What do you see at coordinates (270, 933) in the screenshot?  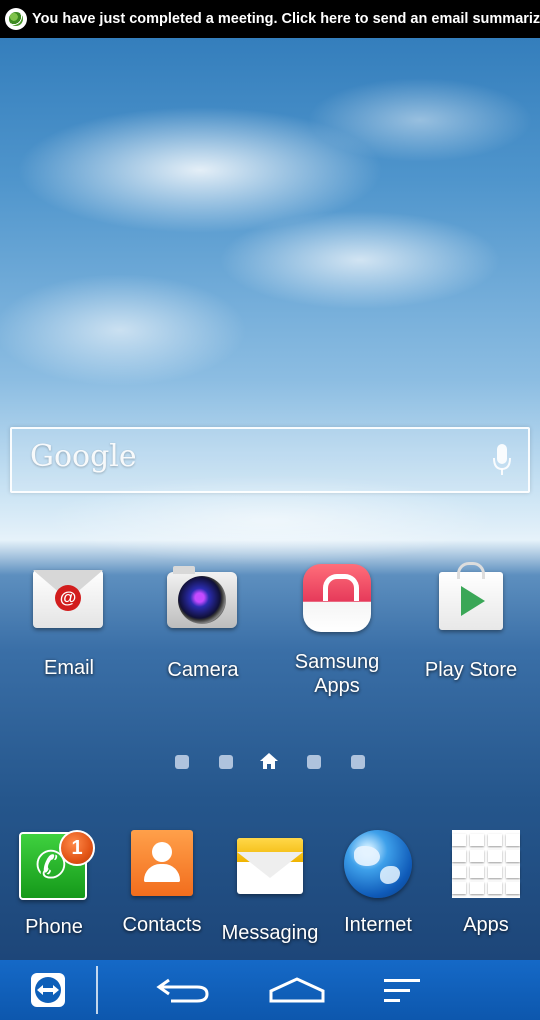 I see `dock-label: Messaging` at bounding box center [270, 933].